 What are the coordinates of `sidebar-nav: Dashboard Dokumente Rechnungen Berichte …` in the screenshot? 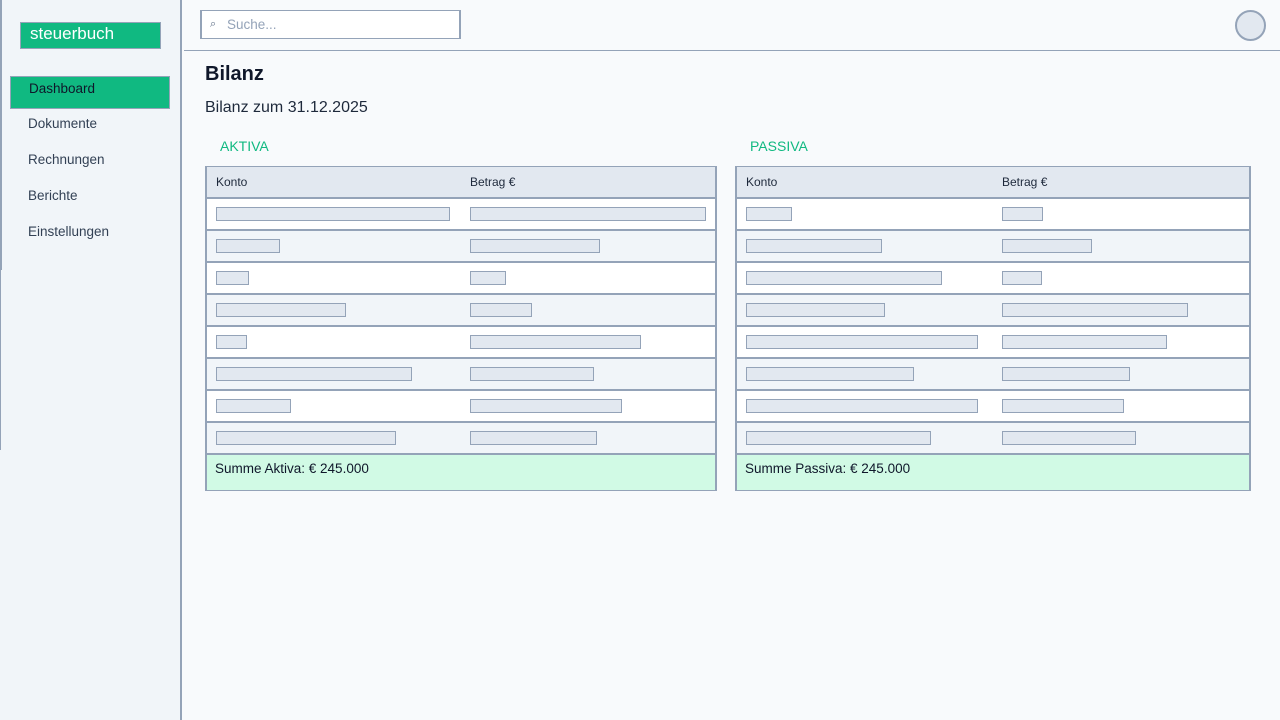 It's located at (90, 166).